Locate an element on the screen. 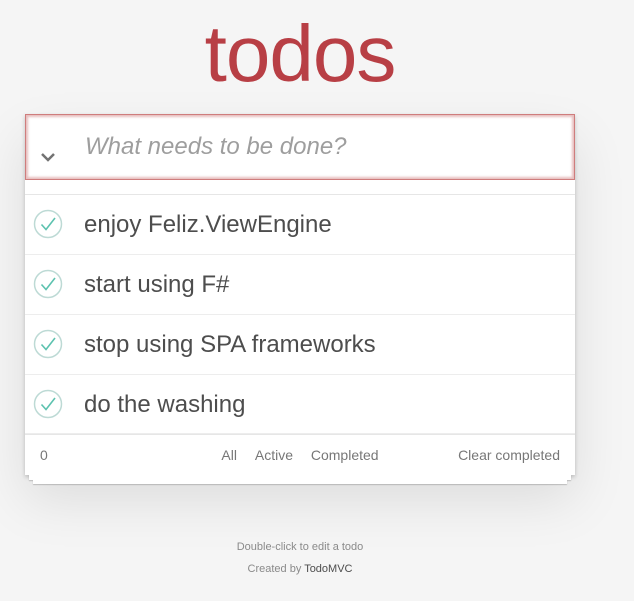 This screenshot has height=601, width=634. todomvc-link: TodoMVC is located at coordinates (328, 569).